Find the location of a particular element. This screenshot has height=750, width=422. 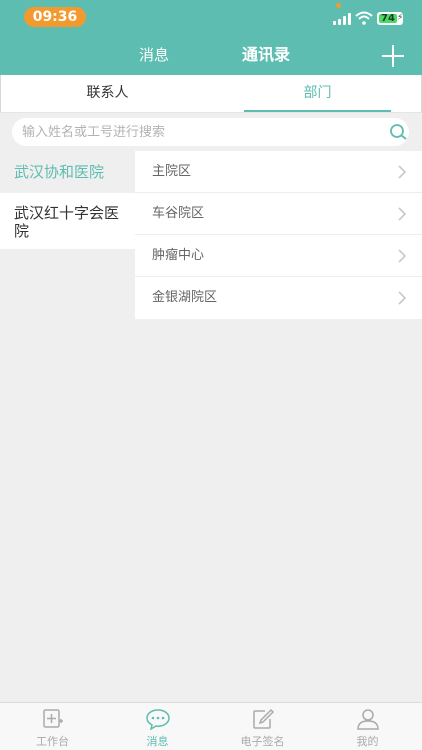

status-time: 09:36 is located at coordinates (55, 17).